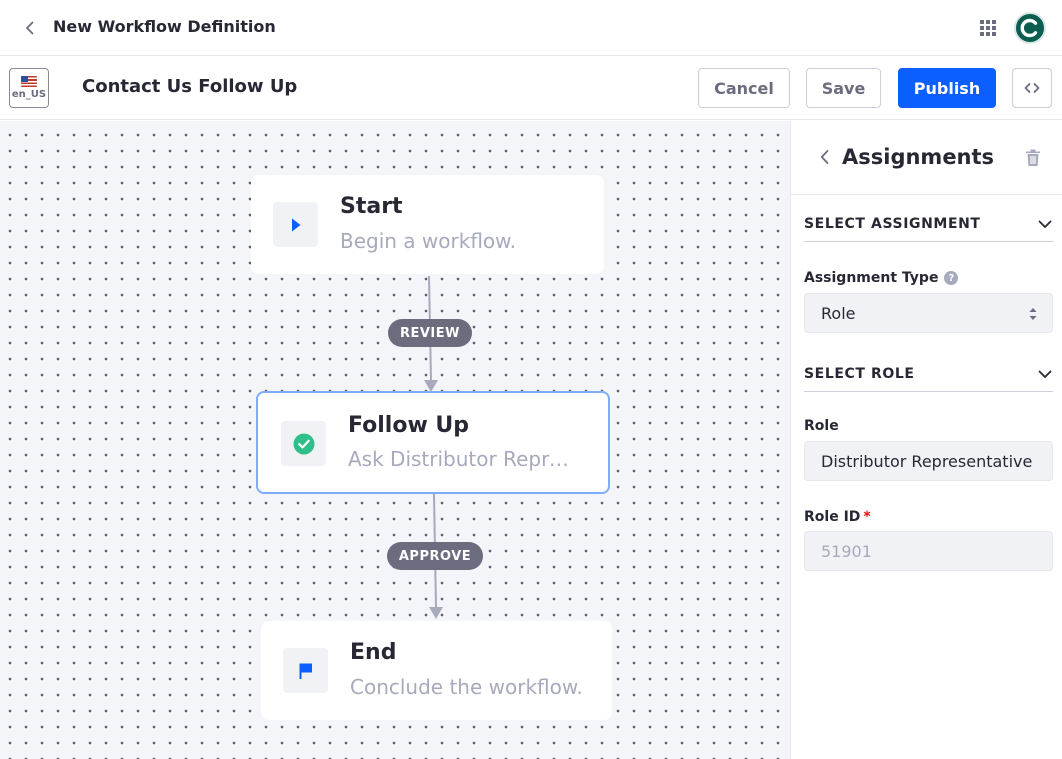 This screenshot has height=759, width=1062. I want to click on user-avatar, so click(1030, 28).